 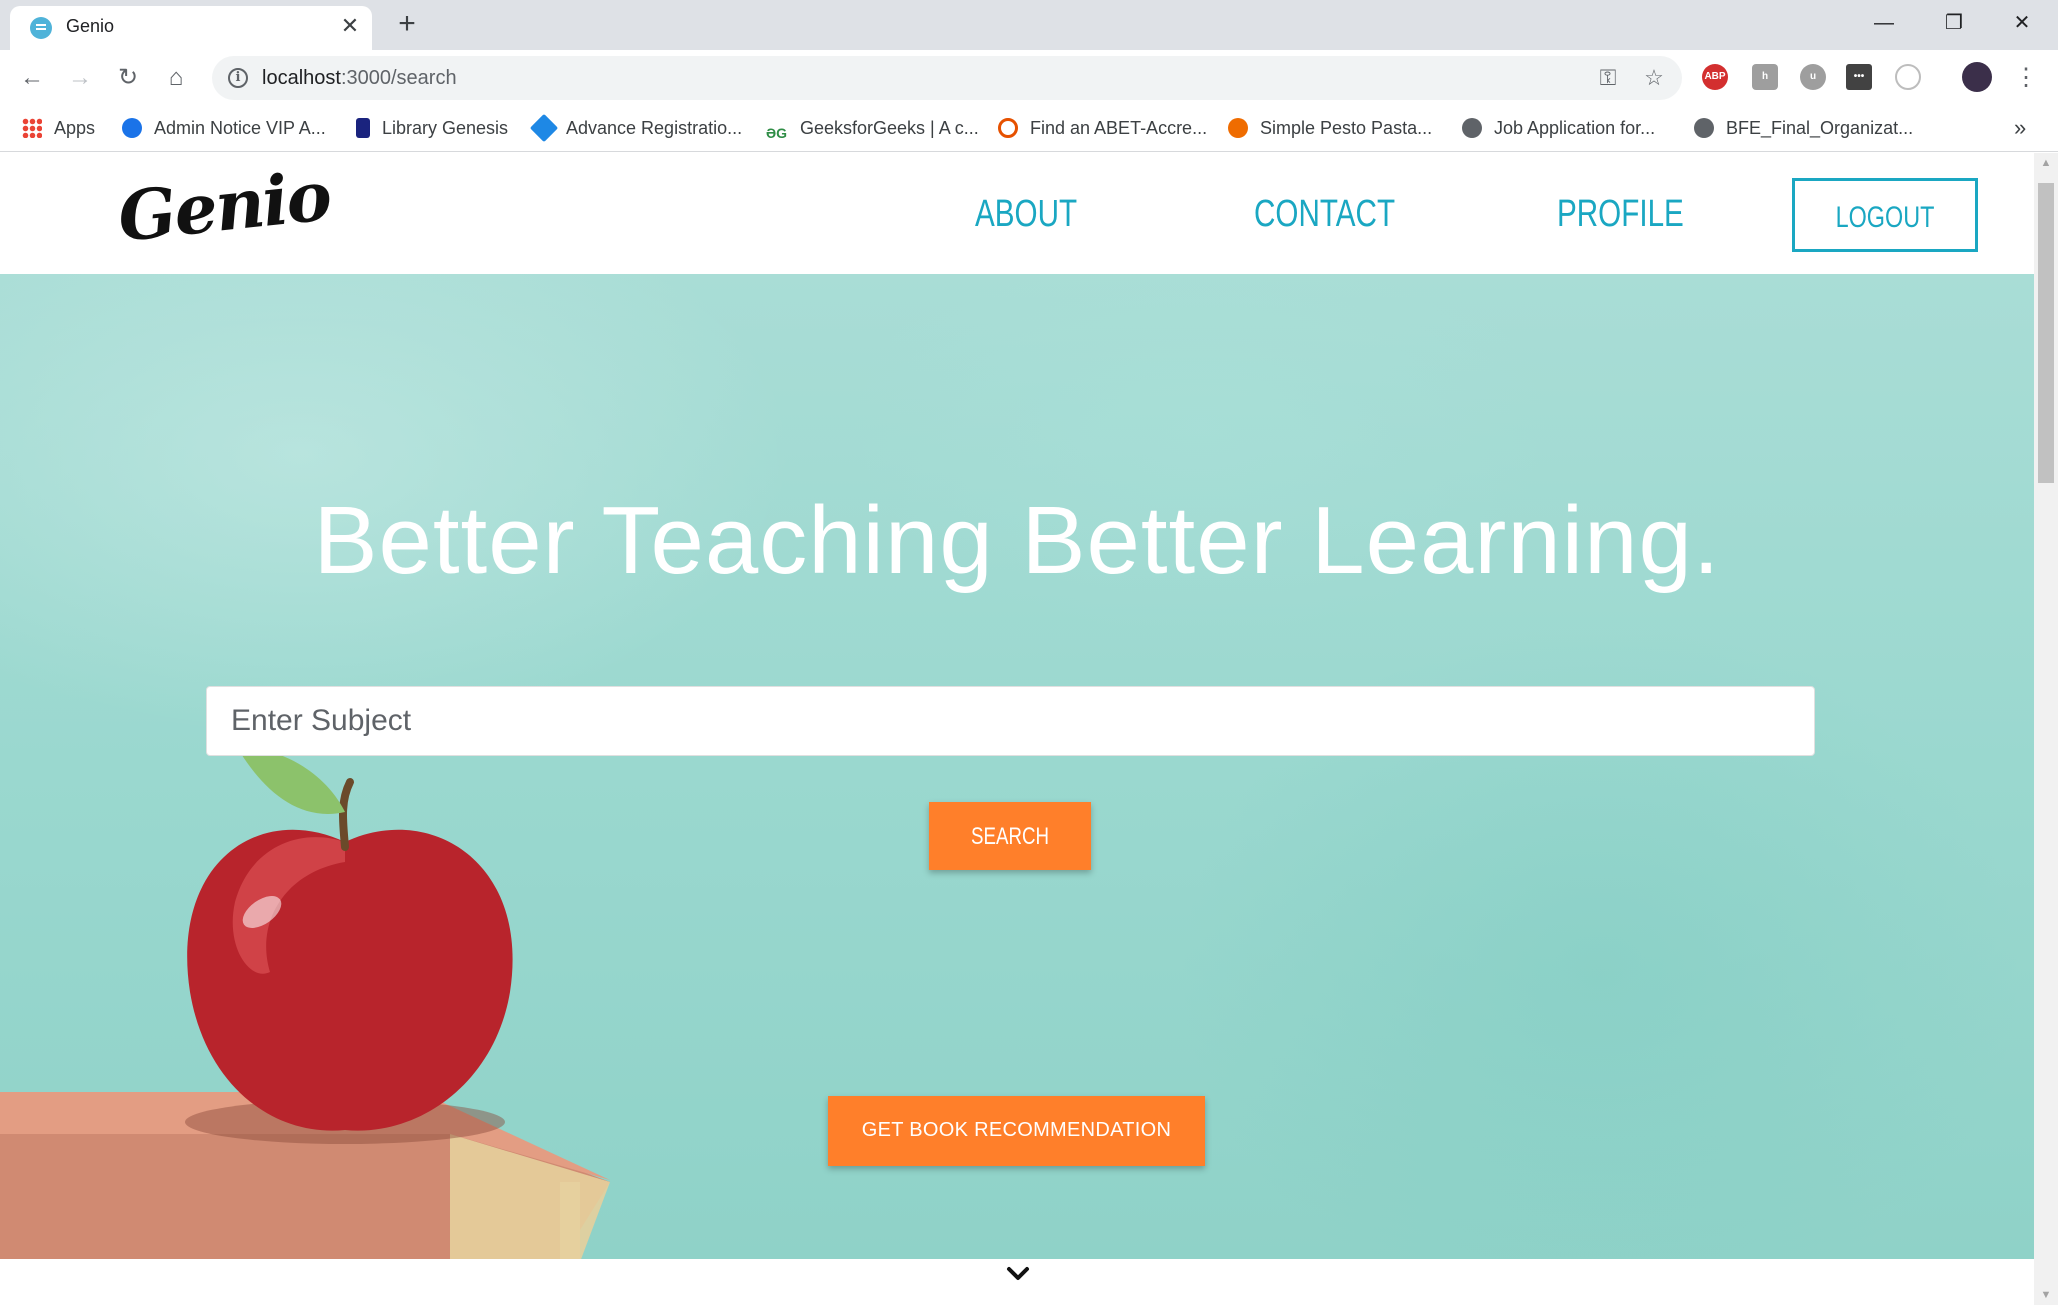 I want to click on reload-icon: ↻, so click(x=128, y=78).